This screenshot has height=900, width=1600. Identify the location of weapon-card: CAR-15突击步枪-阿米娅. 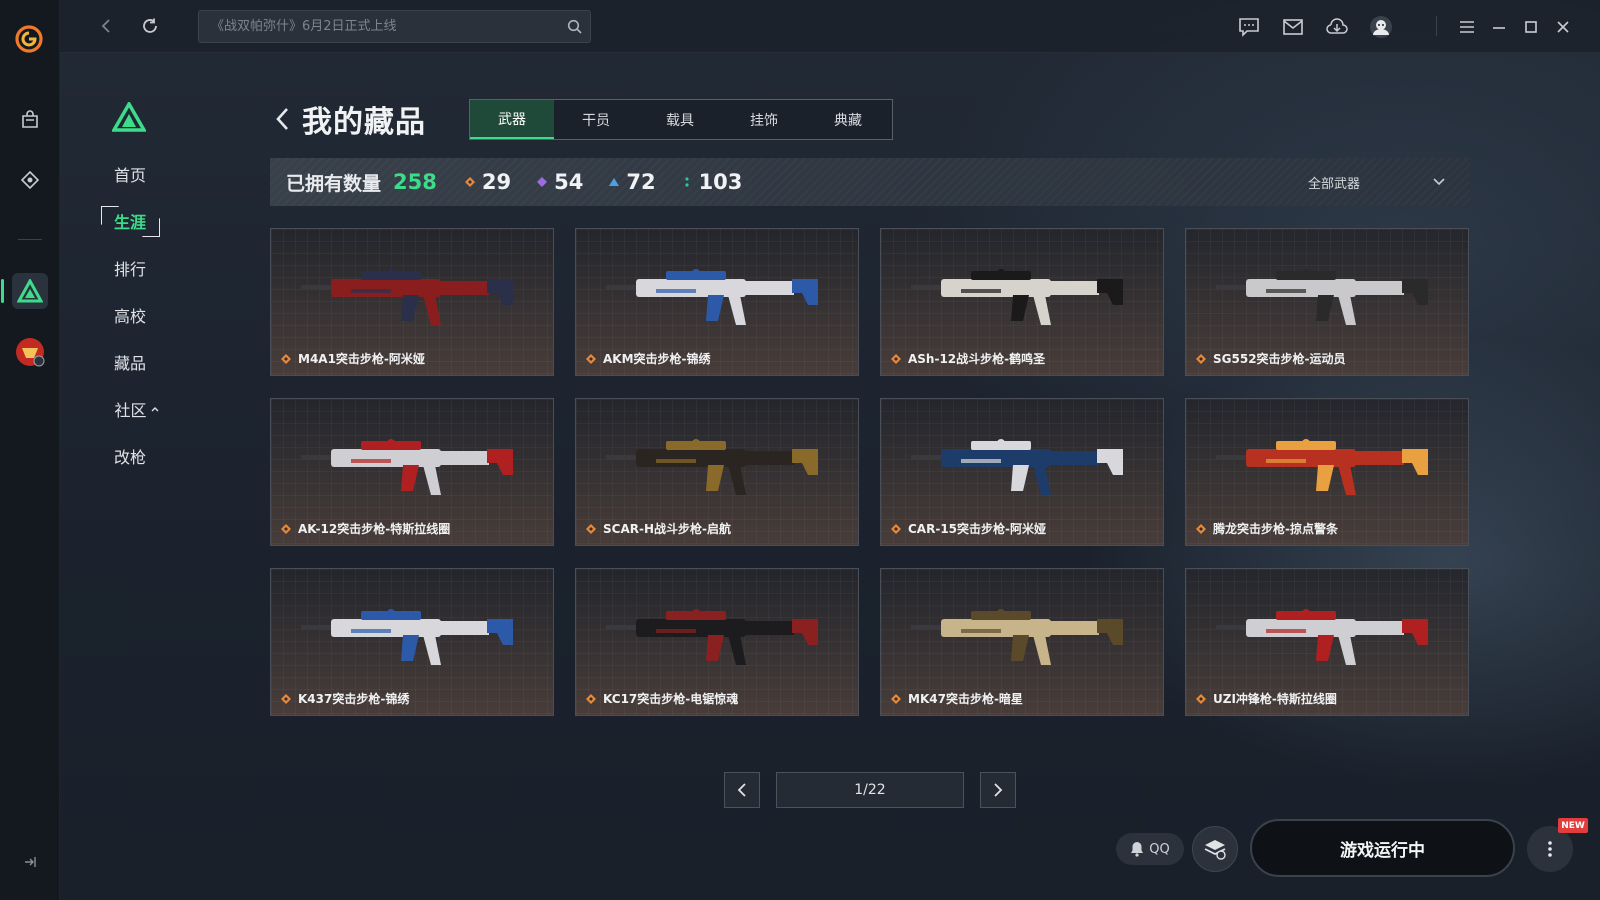
(1022, 472).